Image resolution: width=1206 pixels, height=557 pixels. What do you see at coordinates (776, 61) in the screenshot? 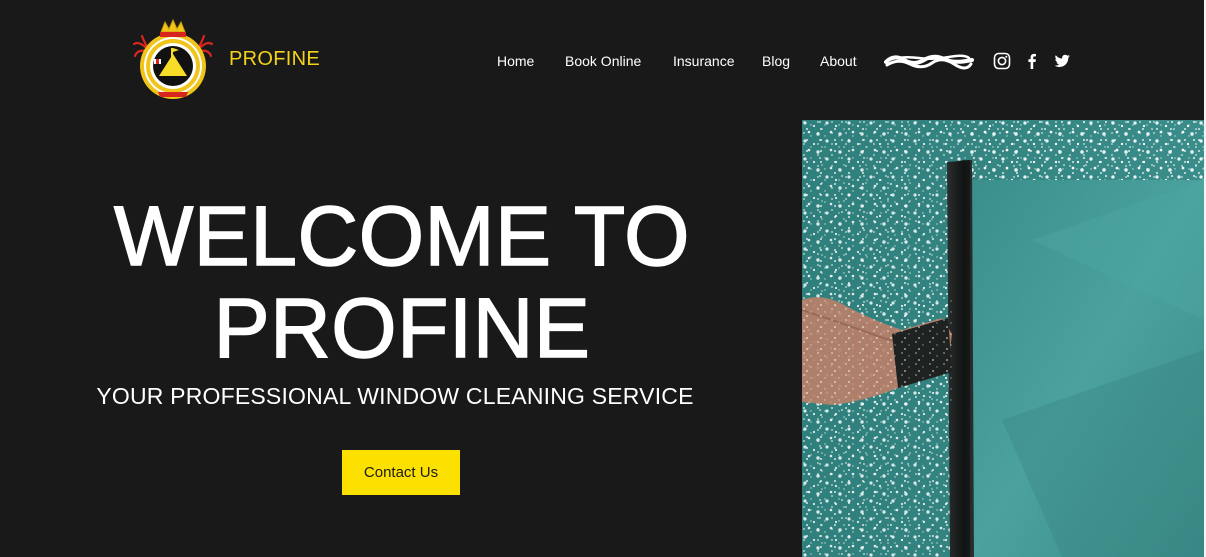
I see `nav-item-blog: Blog` at bounding box center [776, 61].